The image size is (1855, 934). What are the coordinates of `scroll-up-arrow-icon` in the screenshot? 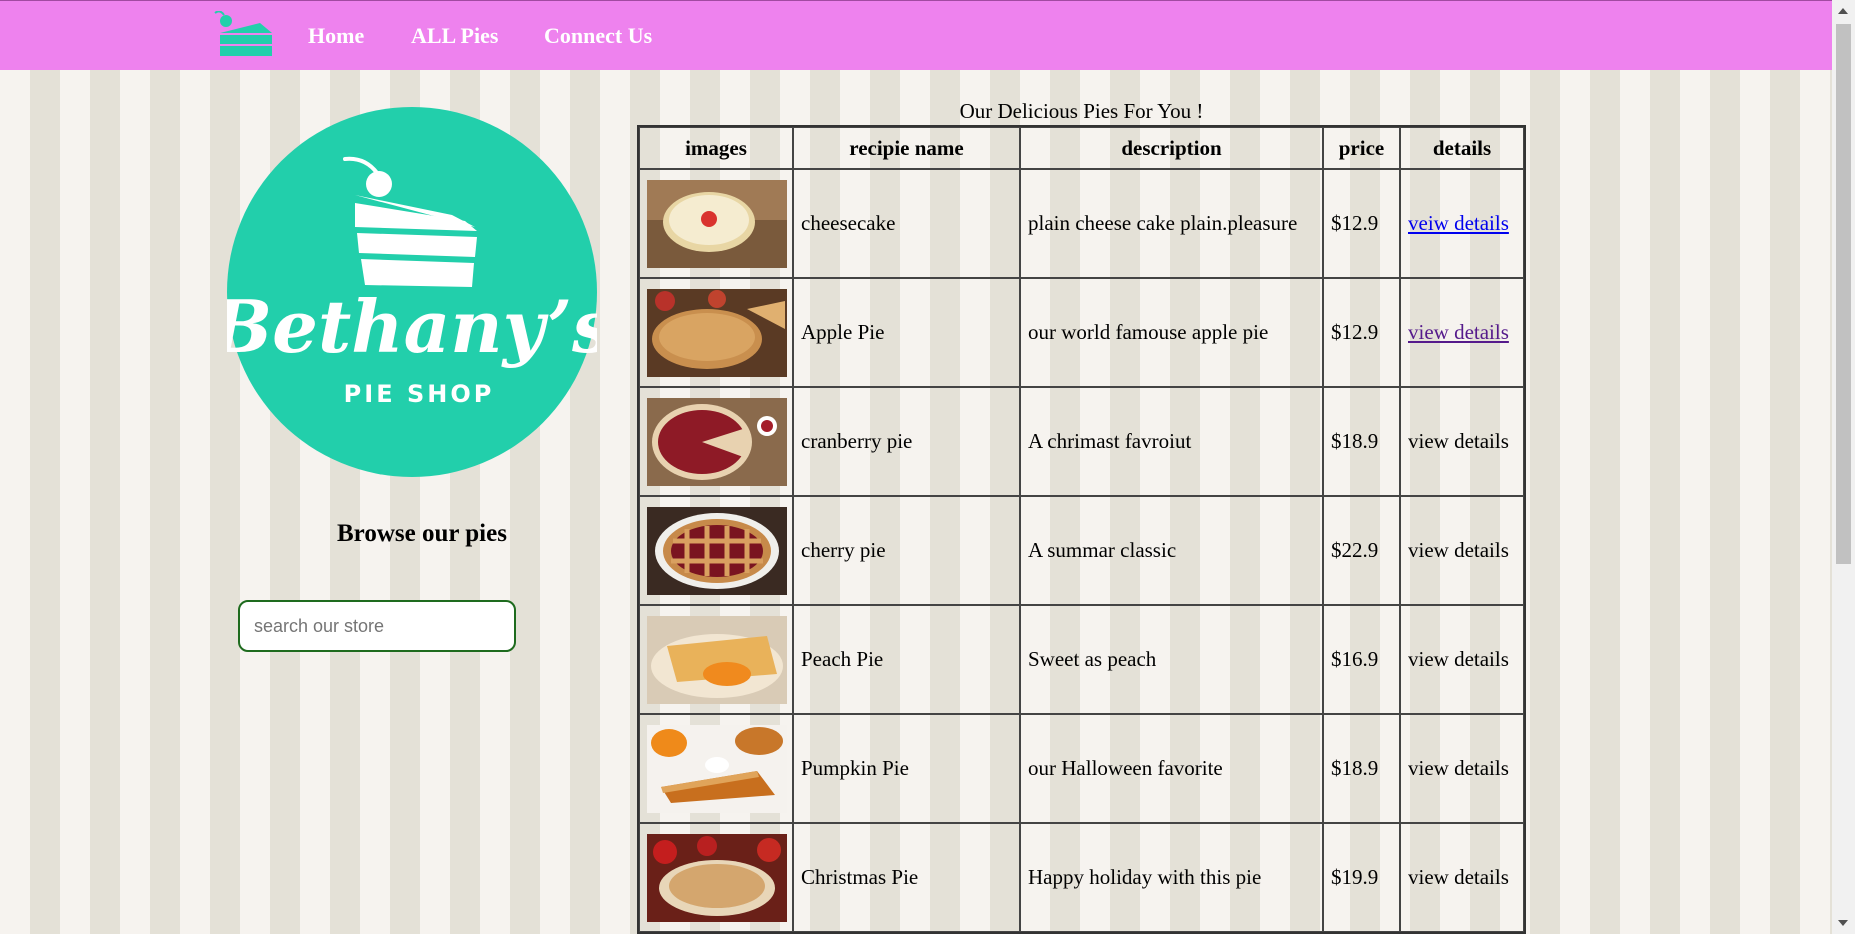 It's located at (1843, 11).